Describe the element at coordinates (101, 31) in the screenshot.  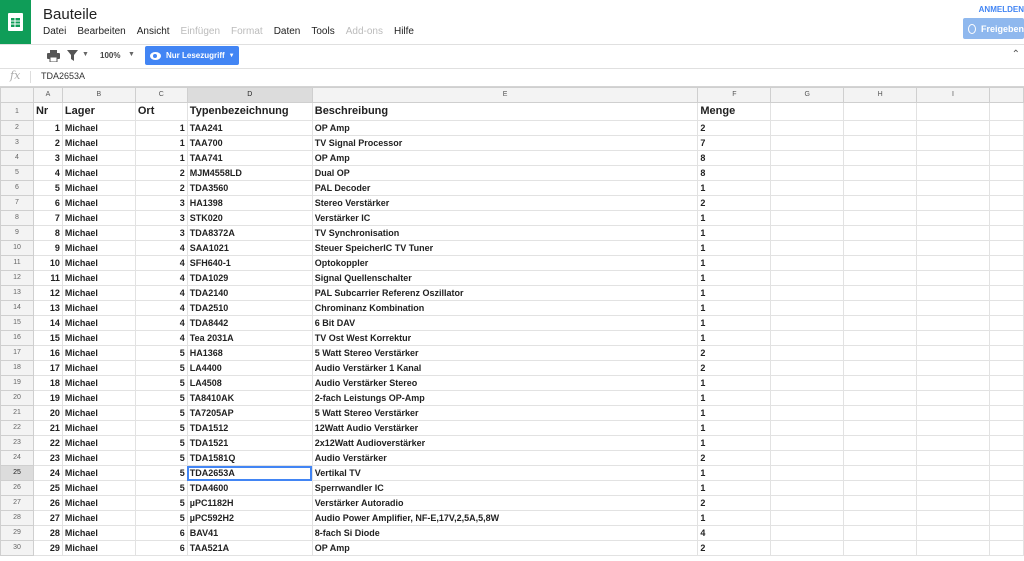
I see `menu-item-bearbeiten: Bearbeiten` at that location.